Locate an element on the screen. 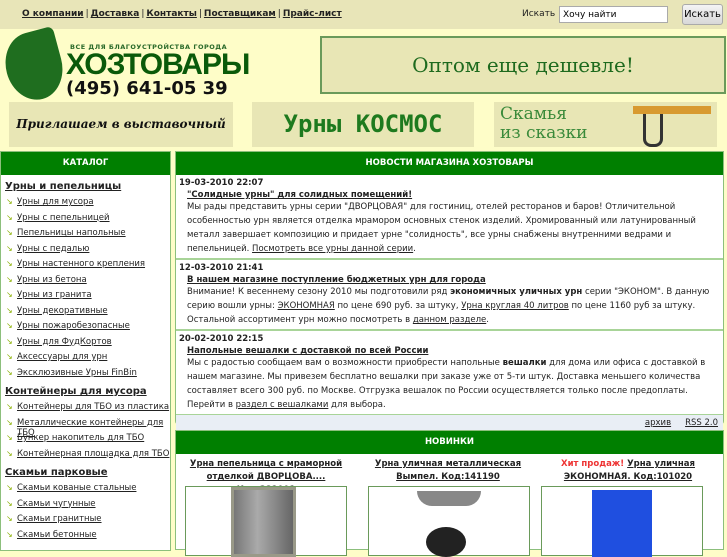 The width and height of the screenshot is (727, 557). search-button: Искать is located at coordinates (702, 14).